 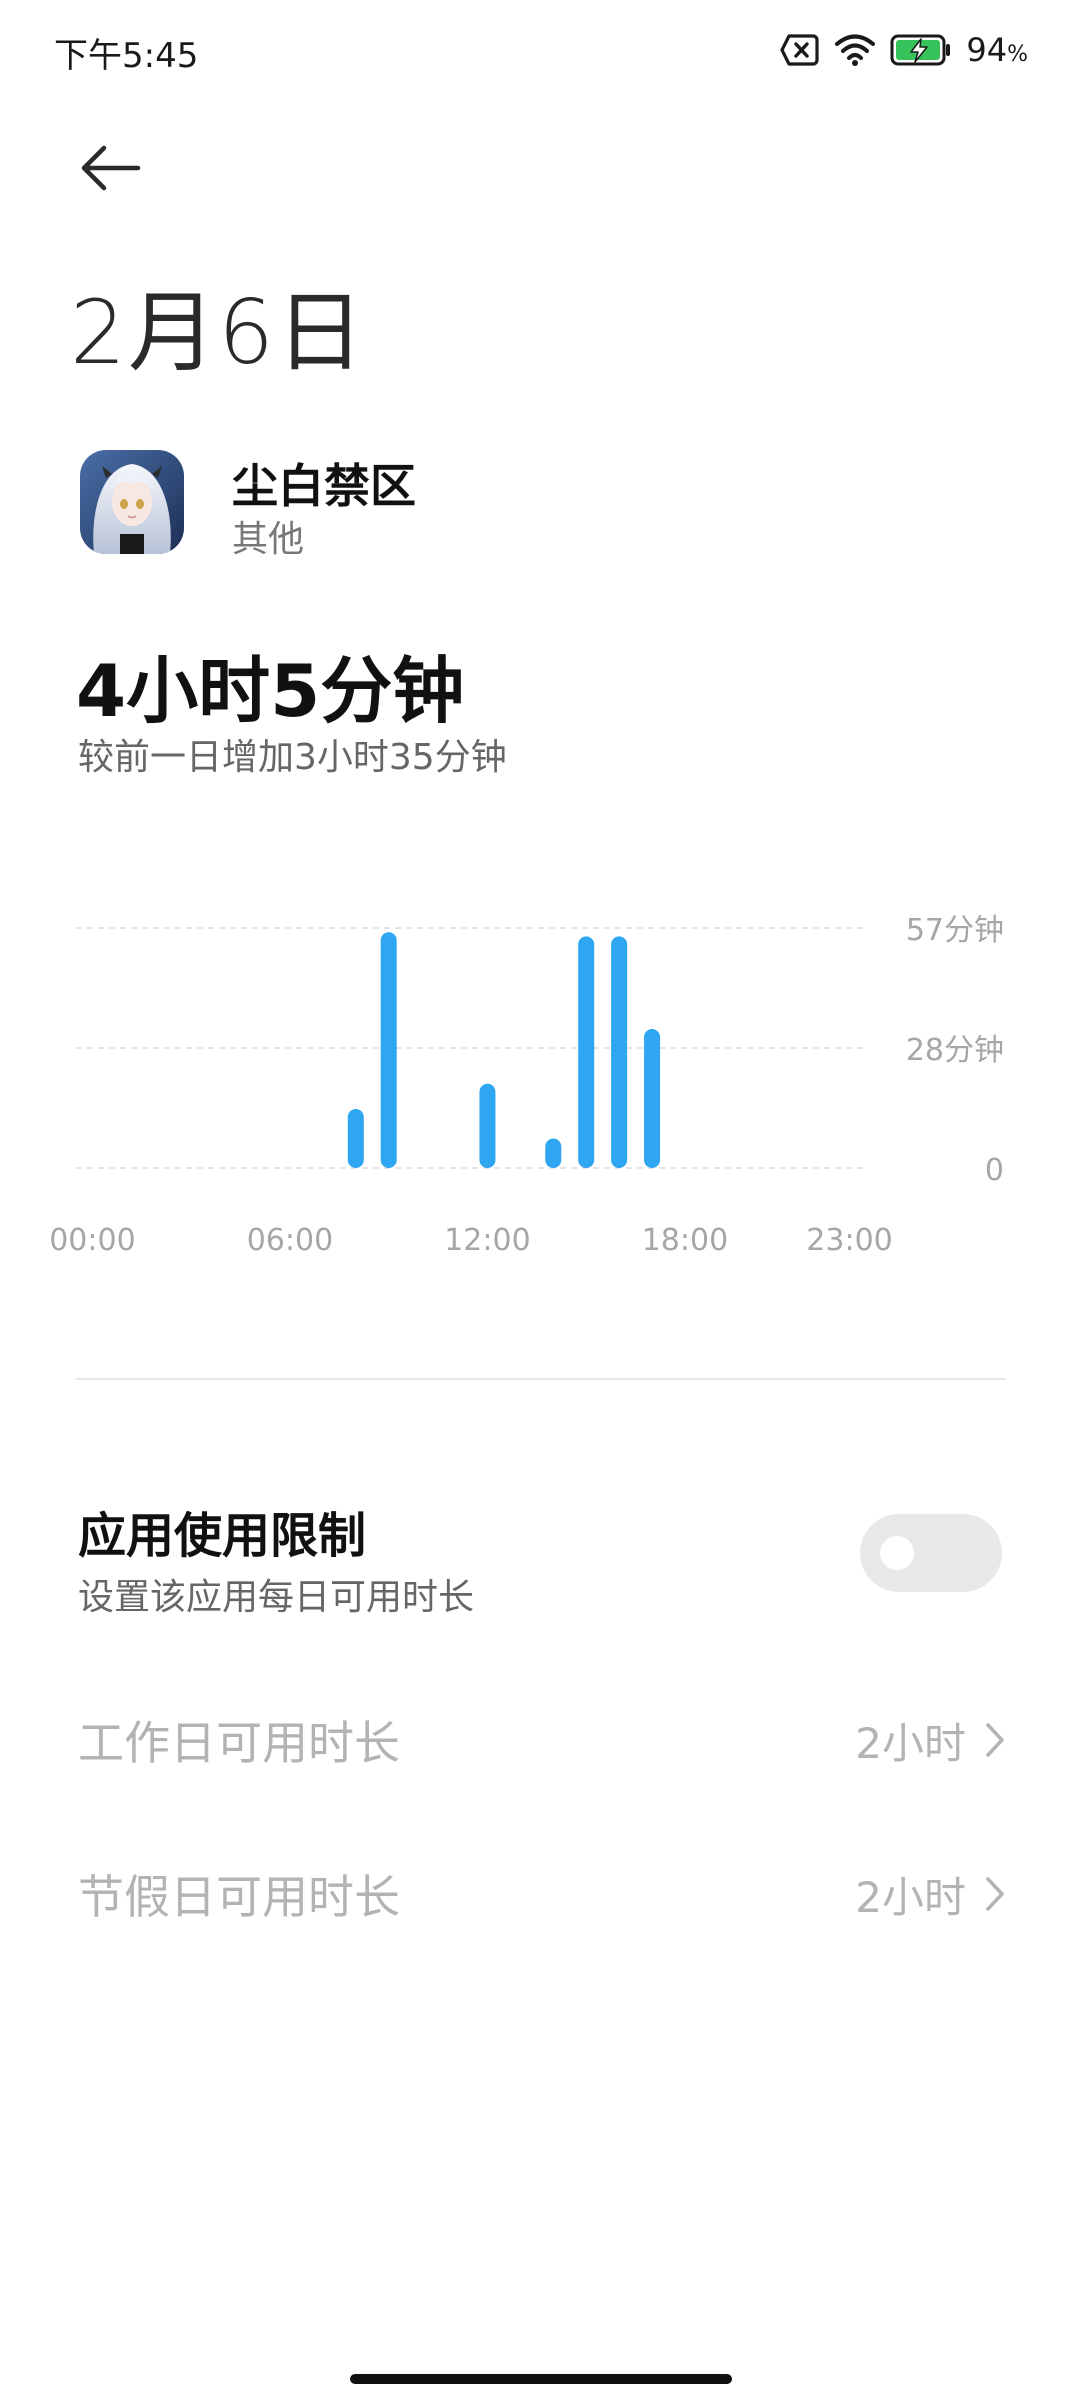 I want to click on usage-chart: 57分钟 28分钟 0 00:00 06:00 12:00 18:00 23:00, so click(x=526, y=1085).